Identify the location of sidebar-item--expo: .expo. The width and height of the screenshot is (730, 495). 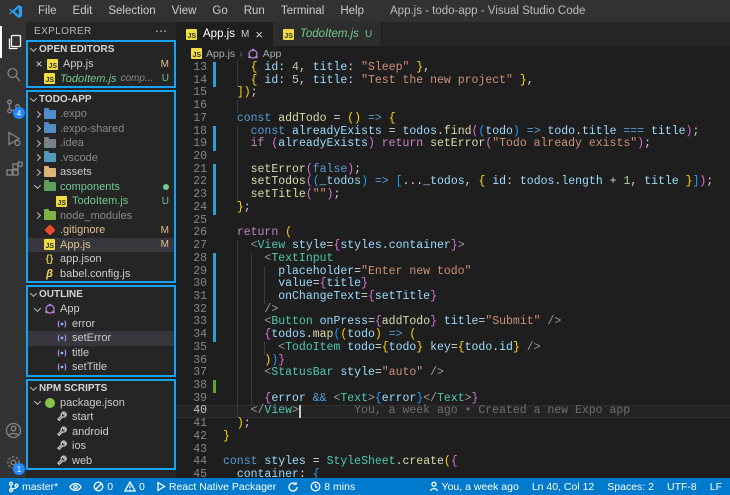
(101, 114).